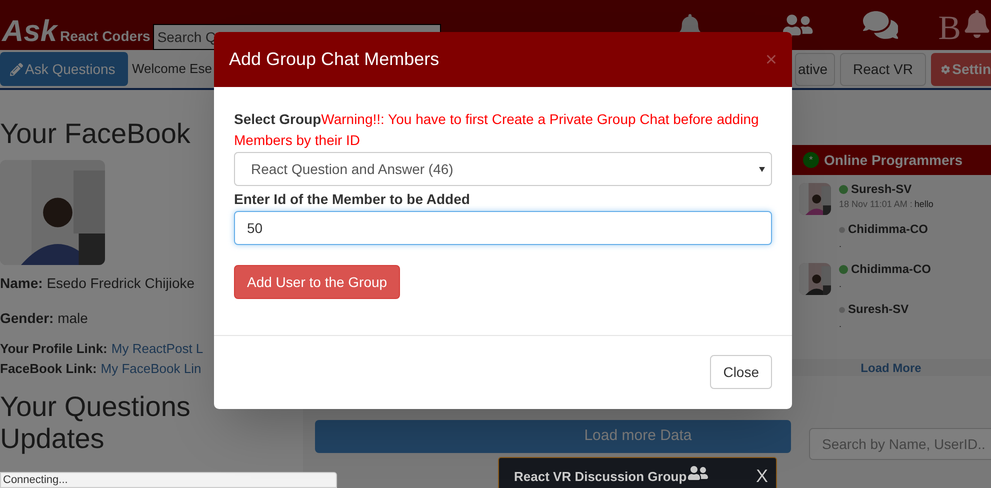  Describe the element at coordinates (96, 423) in the screenshot. I see `section-title: Your Questions Updates` at that location.